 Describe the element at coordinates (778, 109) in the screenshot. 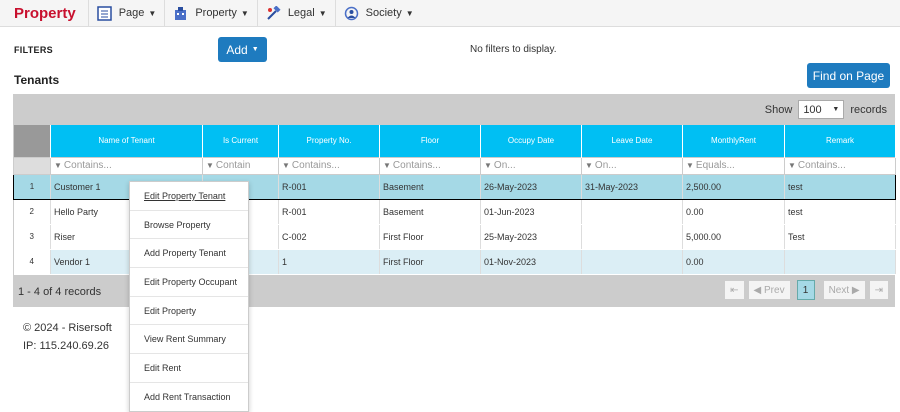

I see `show-label: Show` at that location.